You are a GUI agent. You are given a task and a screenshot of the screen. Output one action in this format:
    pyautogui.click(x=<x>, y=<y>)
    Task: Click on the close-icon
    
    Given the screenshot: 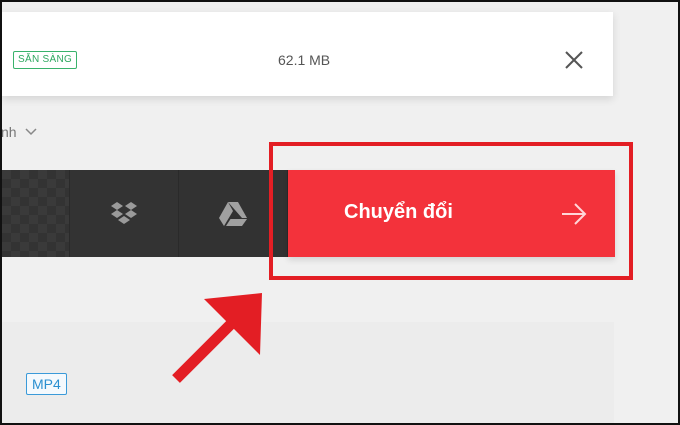 What is the action you would take?
    pyautogui.click(x=574, y=60)
    